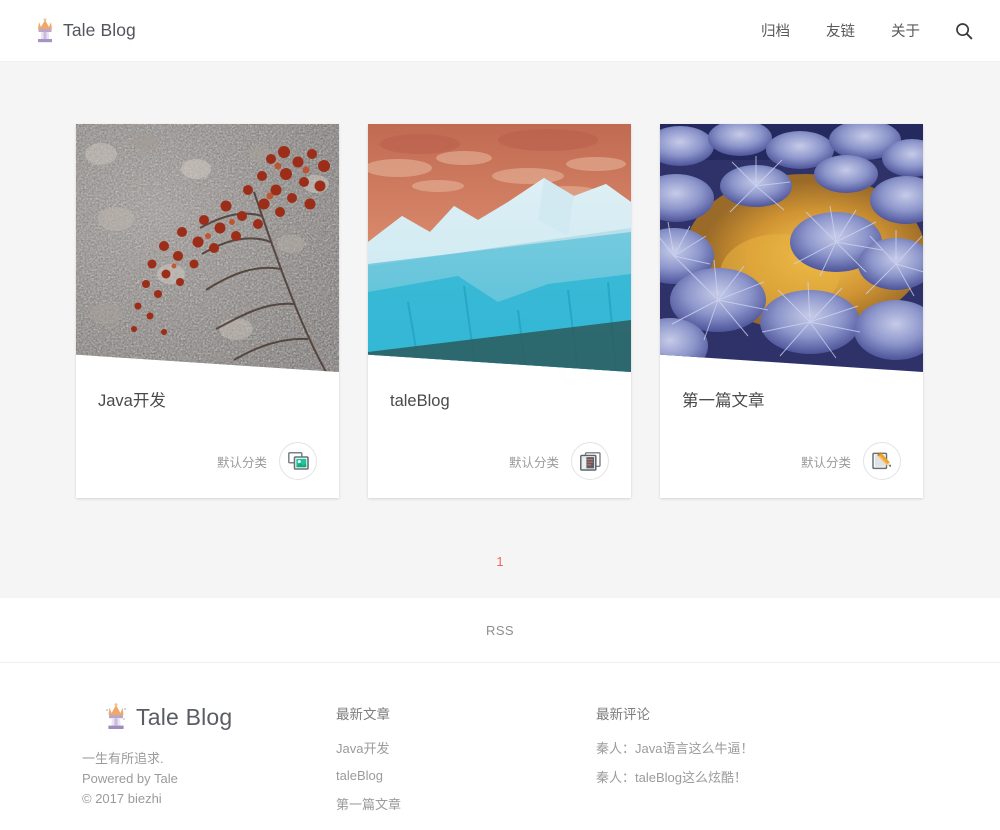 The image size is (1000, 830). I want to click on list-item: 秦人：Java语言这么牛逼！, so click(760, 748).